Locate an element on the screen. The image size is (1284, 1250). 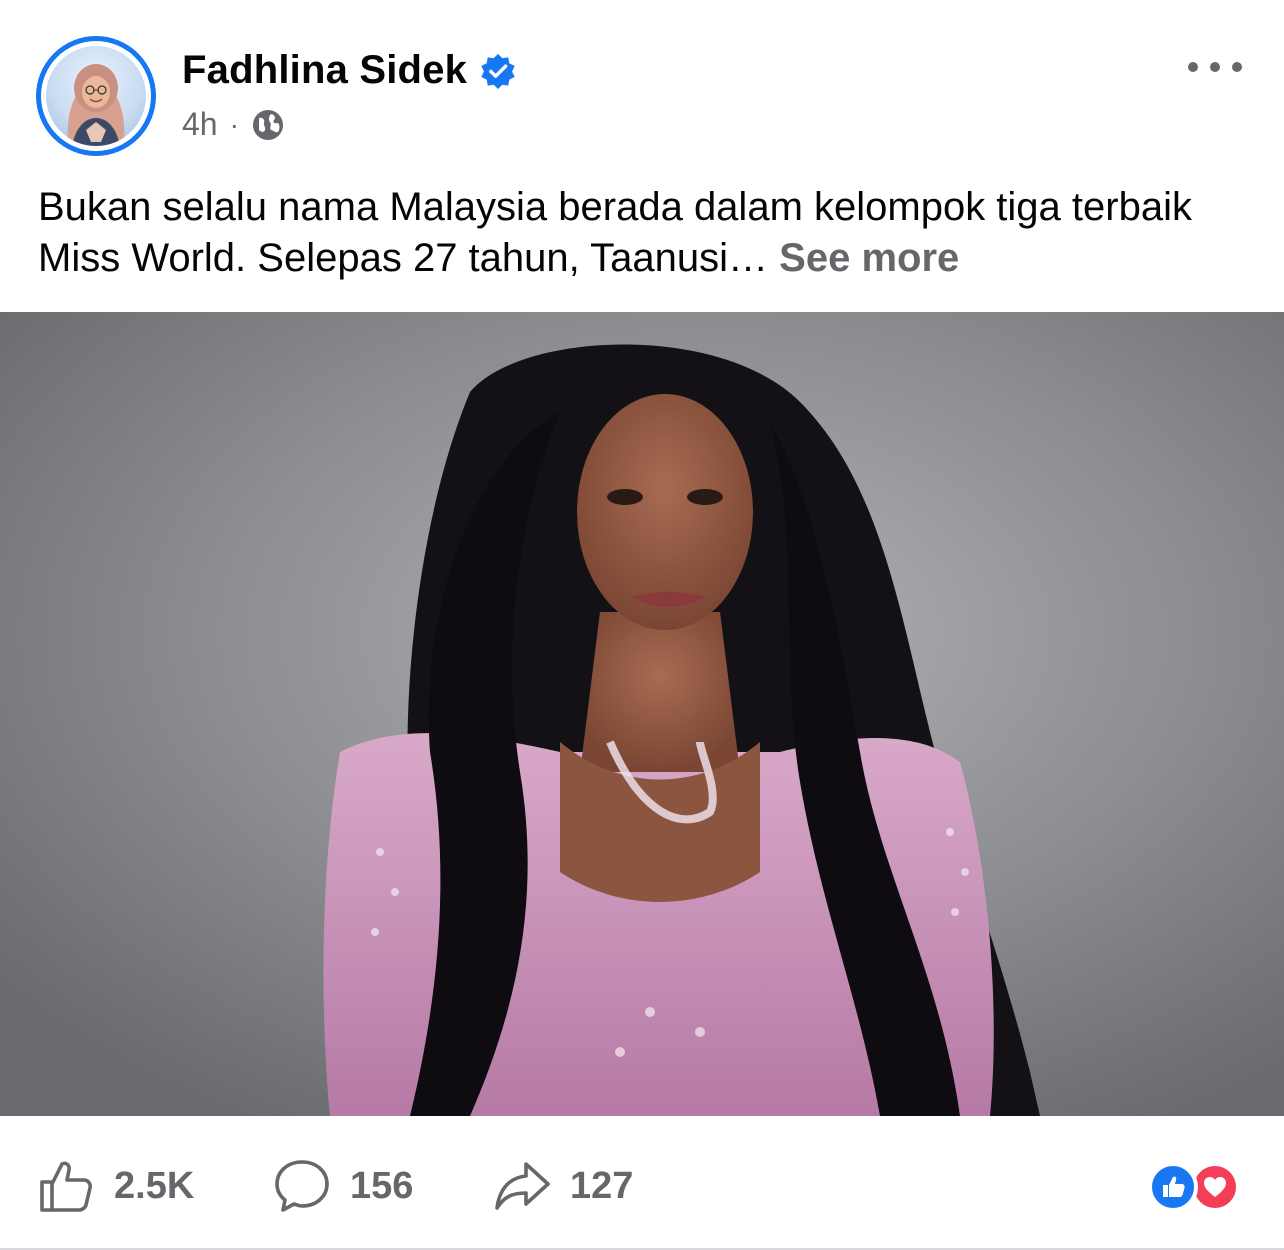
avatar-image is located at coordinates (96, 96).